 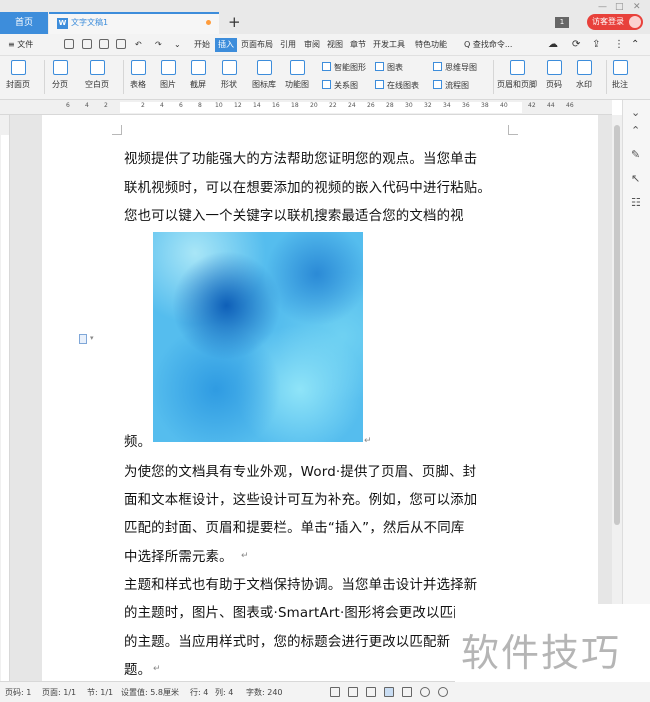 What do you see at coordinates (258, 337) in the screenshot?
I see `inserted-image` at bounding box center [258, 337].